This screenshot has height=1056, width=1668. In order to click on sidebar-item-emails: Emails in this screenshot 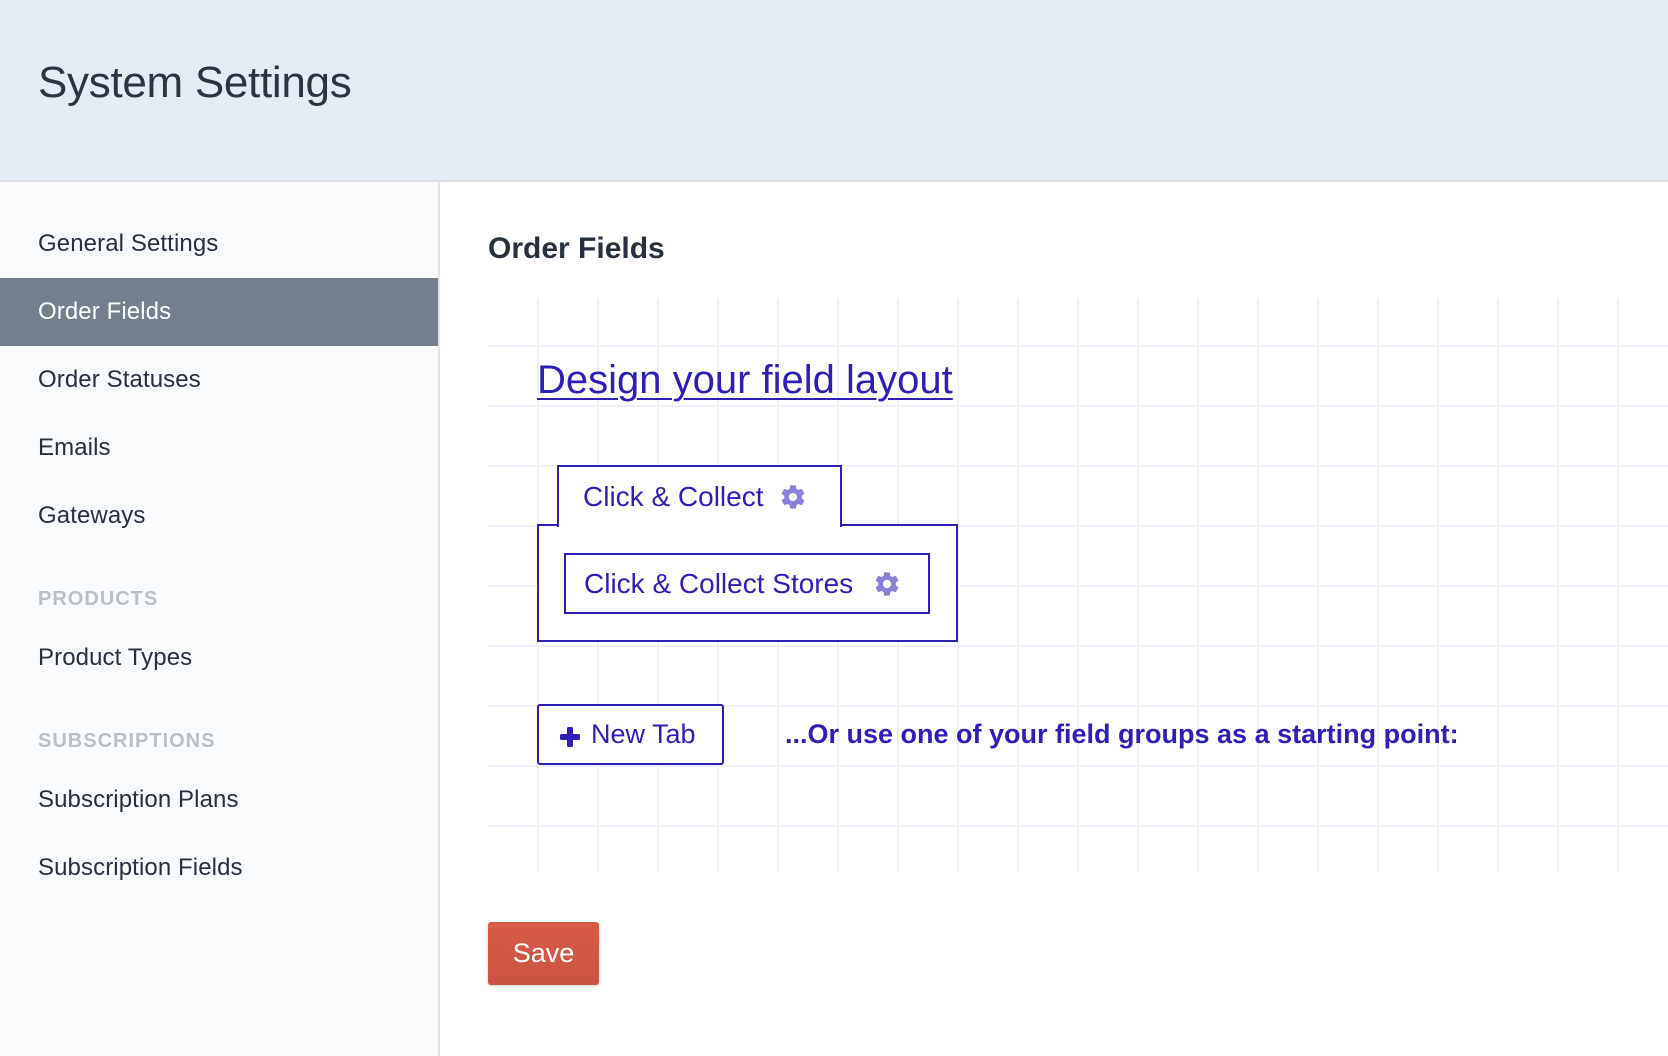, I will do `click(219, 448)`.